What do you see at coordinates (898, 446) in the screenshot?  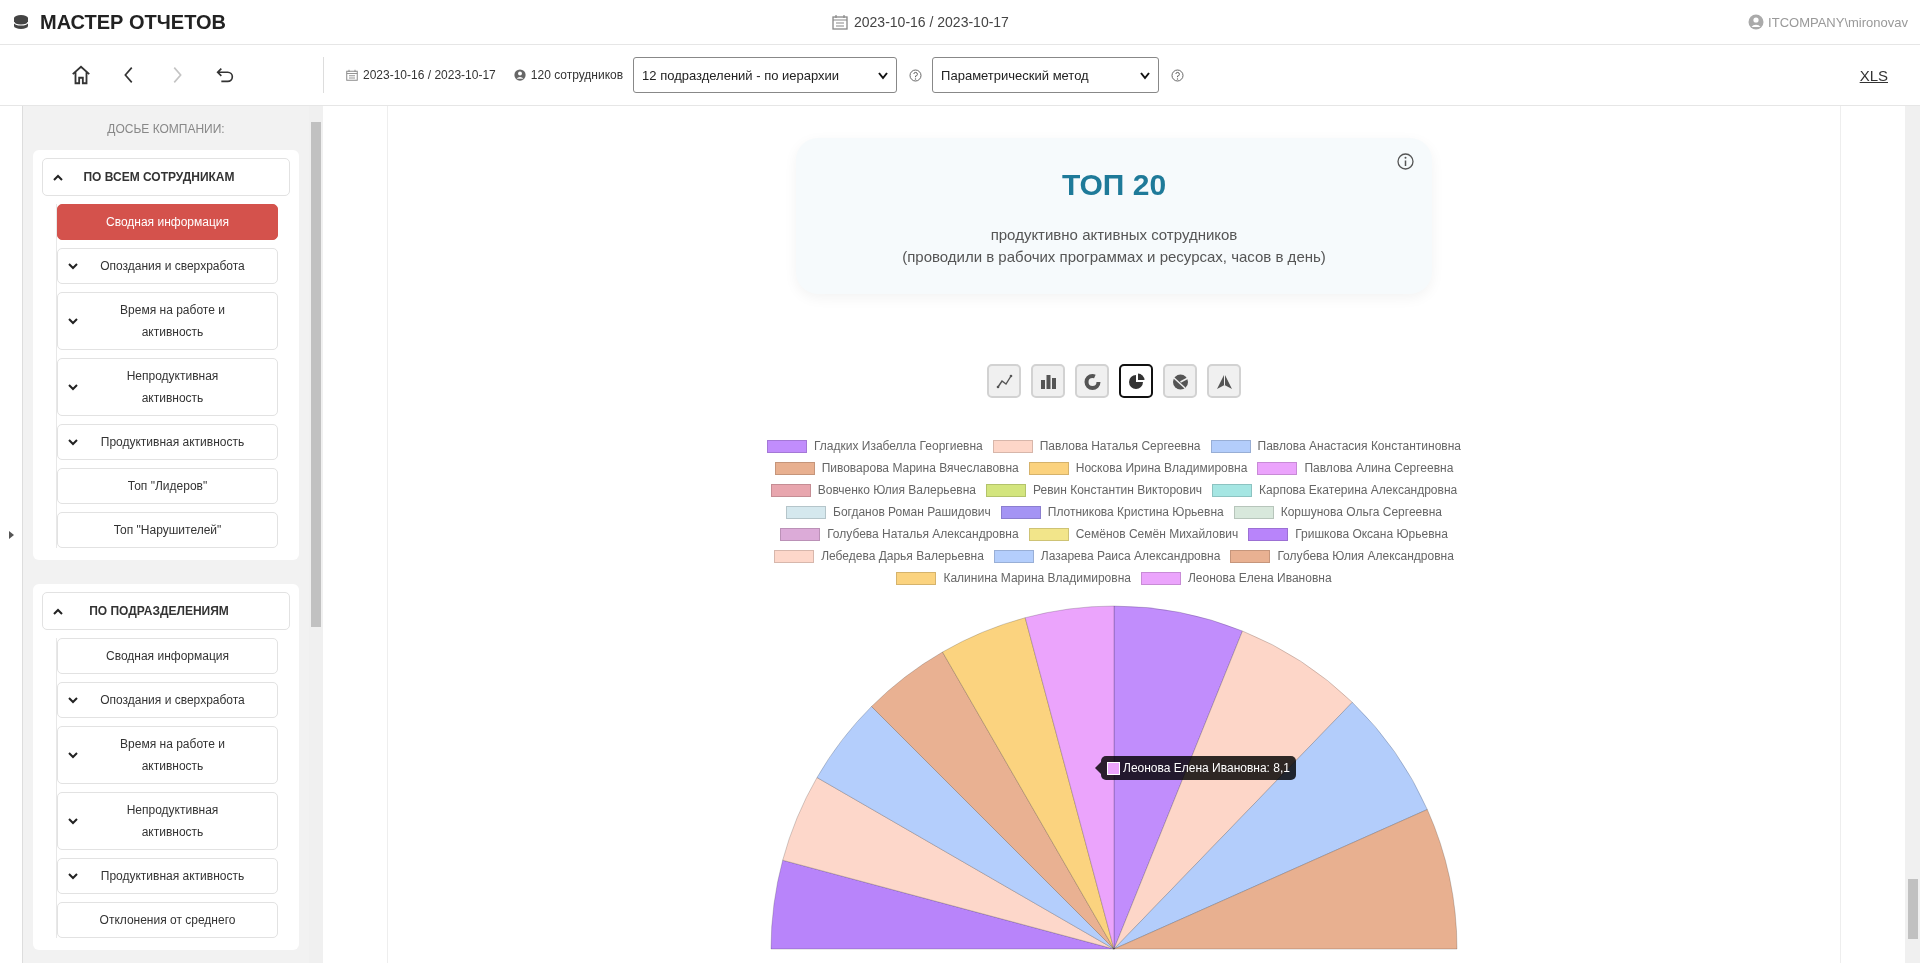 I see `legend-label: Гладких Изабелла Георгиевна` at bounding box center [898, 446].